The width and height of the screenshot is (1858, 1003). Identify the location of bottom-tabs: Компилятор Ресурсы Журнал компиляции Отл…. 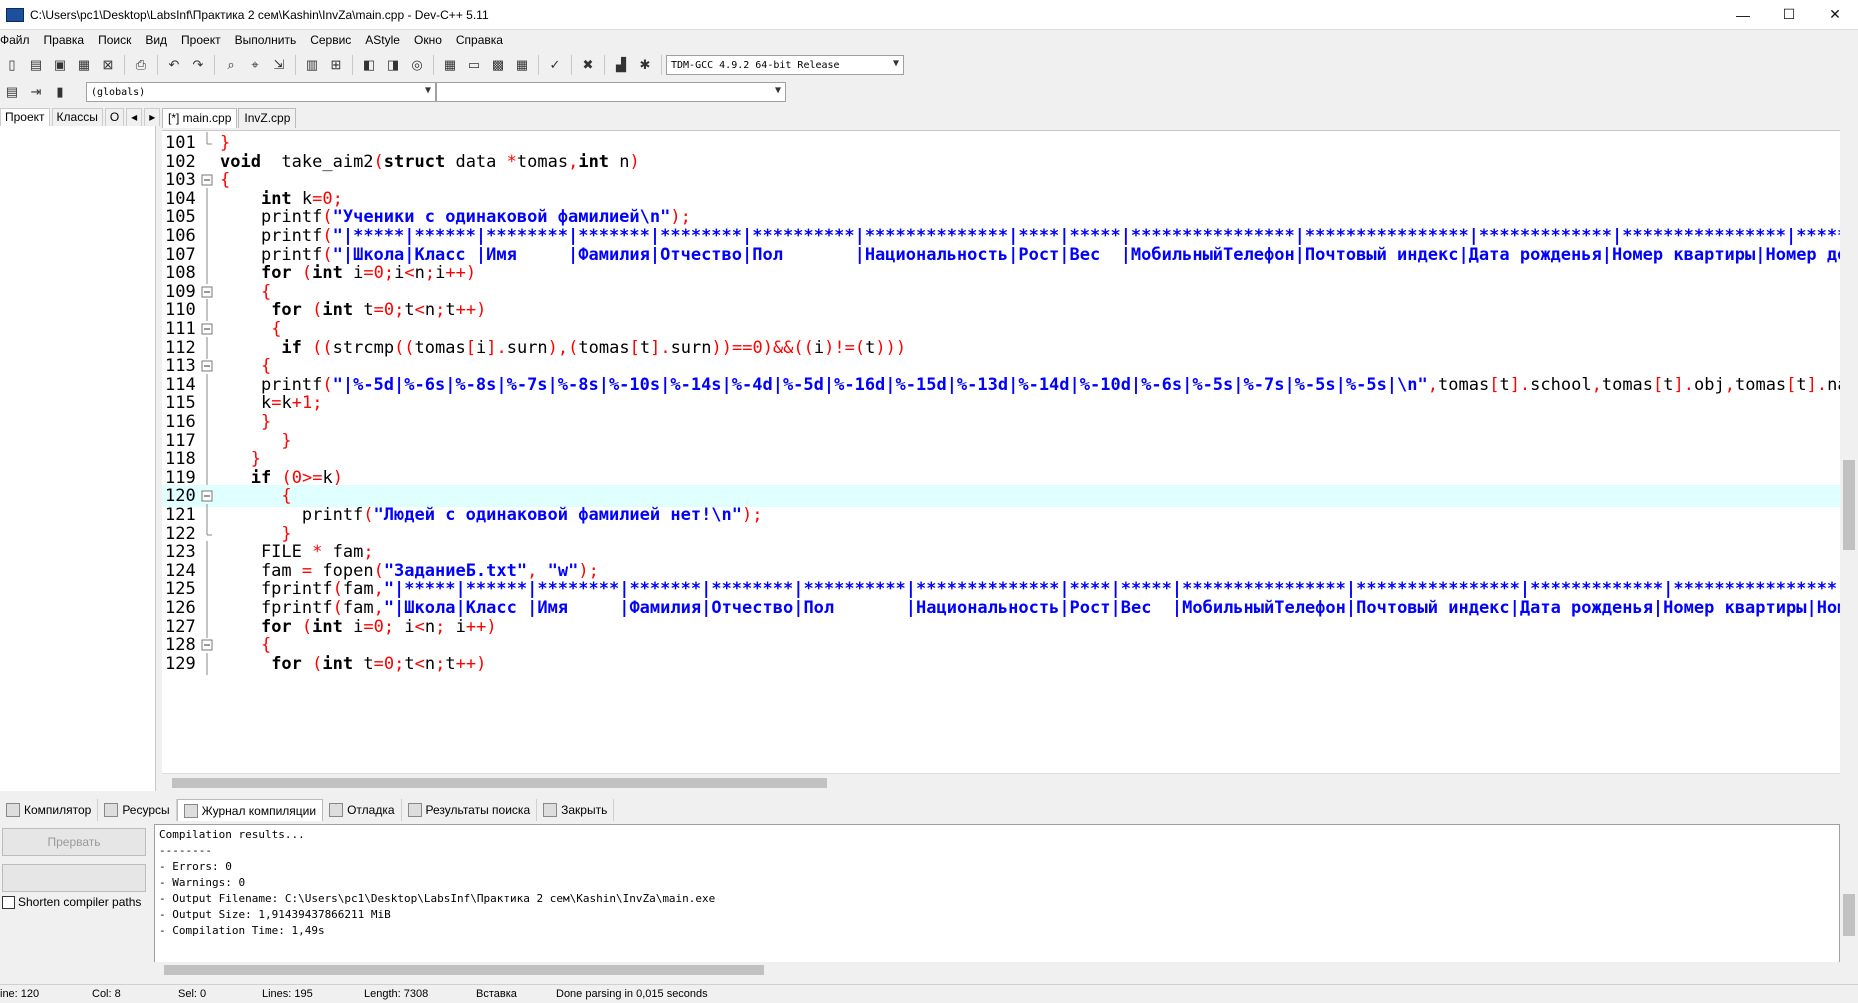
(307, 810).